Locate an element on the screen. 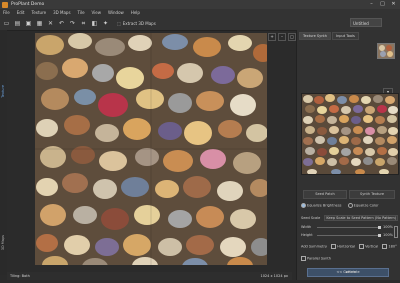 This screenshot has width=400, height=283. parallel-synth-label: Parallel Synth is located at coordinates (319, 258).